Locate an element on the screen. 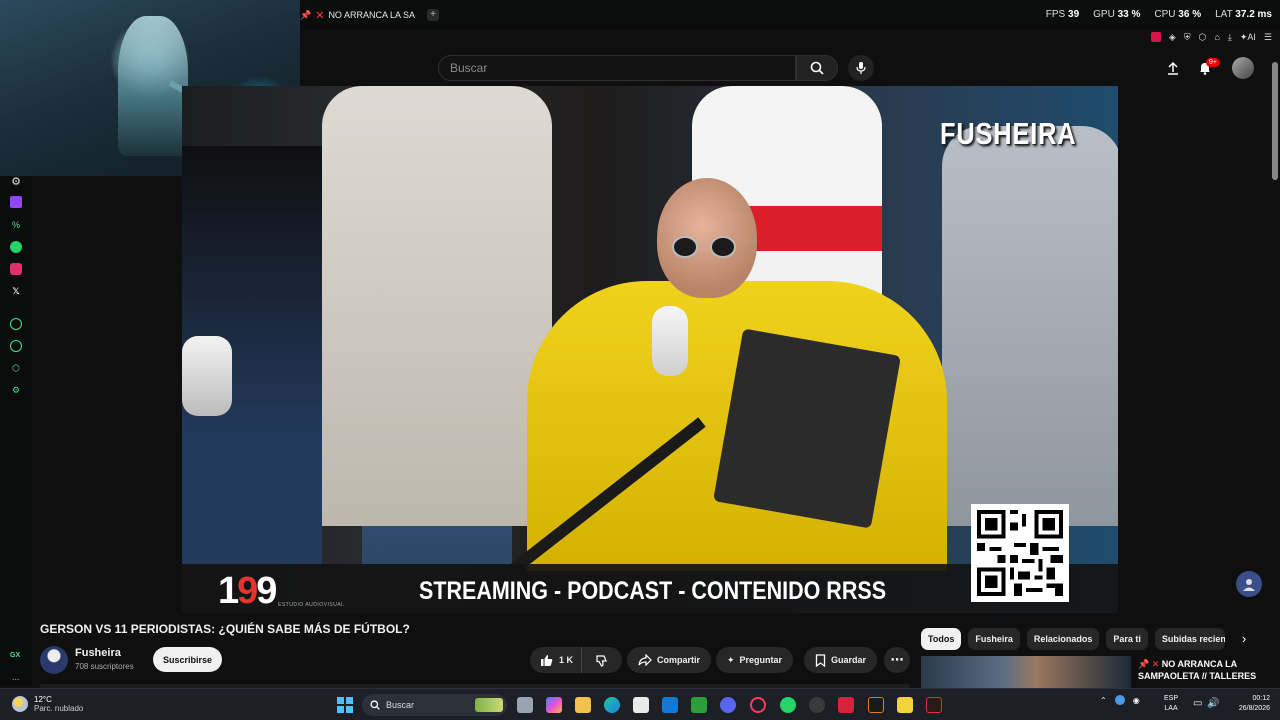 This screenshot has width=1280, height=720. extensions-icon: ⬡ is located at coordinates (16, 368).